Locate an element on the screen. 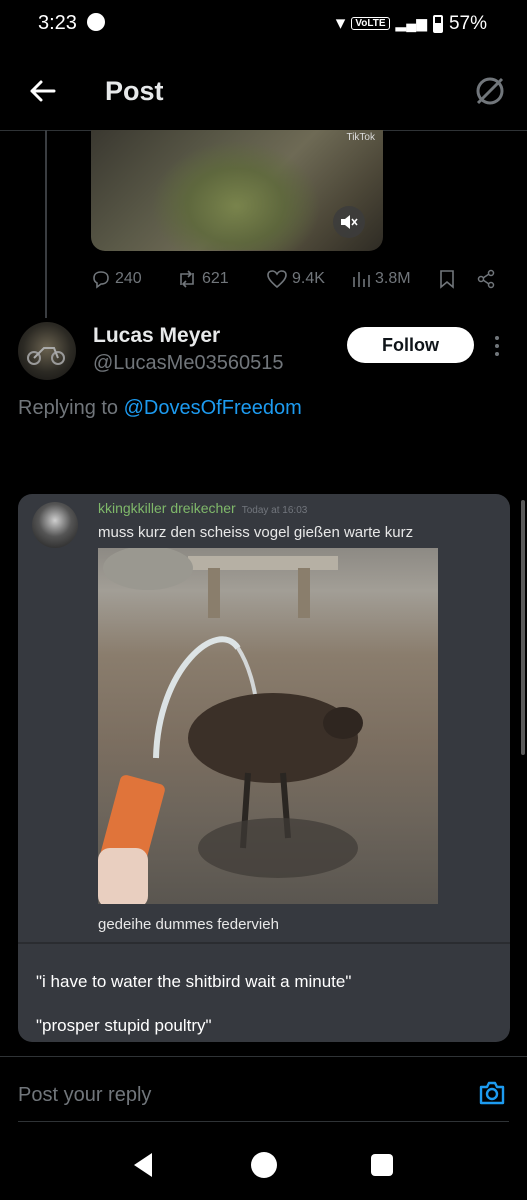 The width and height of the screenshot is (527, 1200). views-action: 3.8M is located at coordinates (381, 279).